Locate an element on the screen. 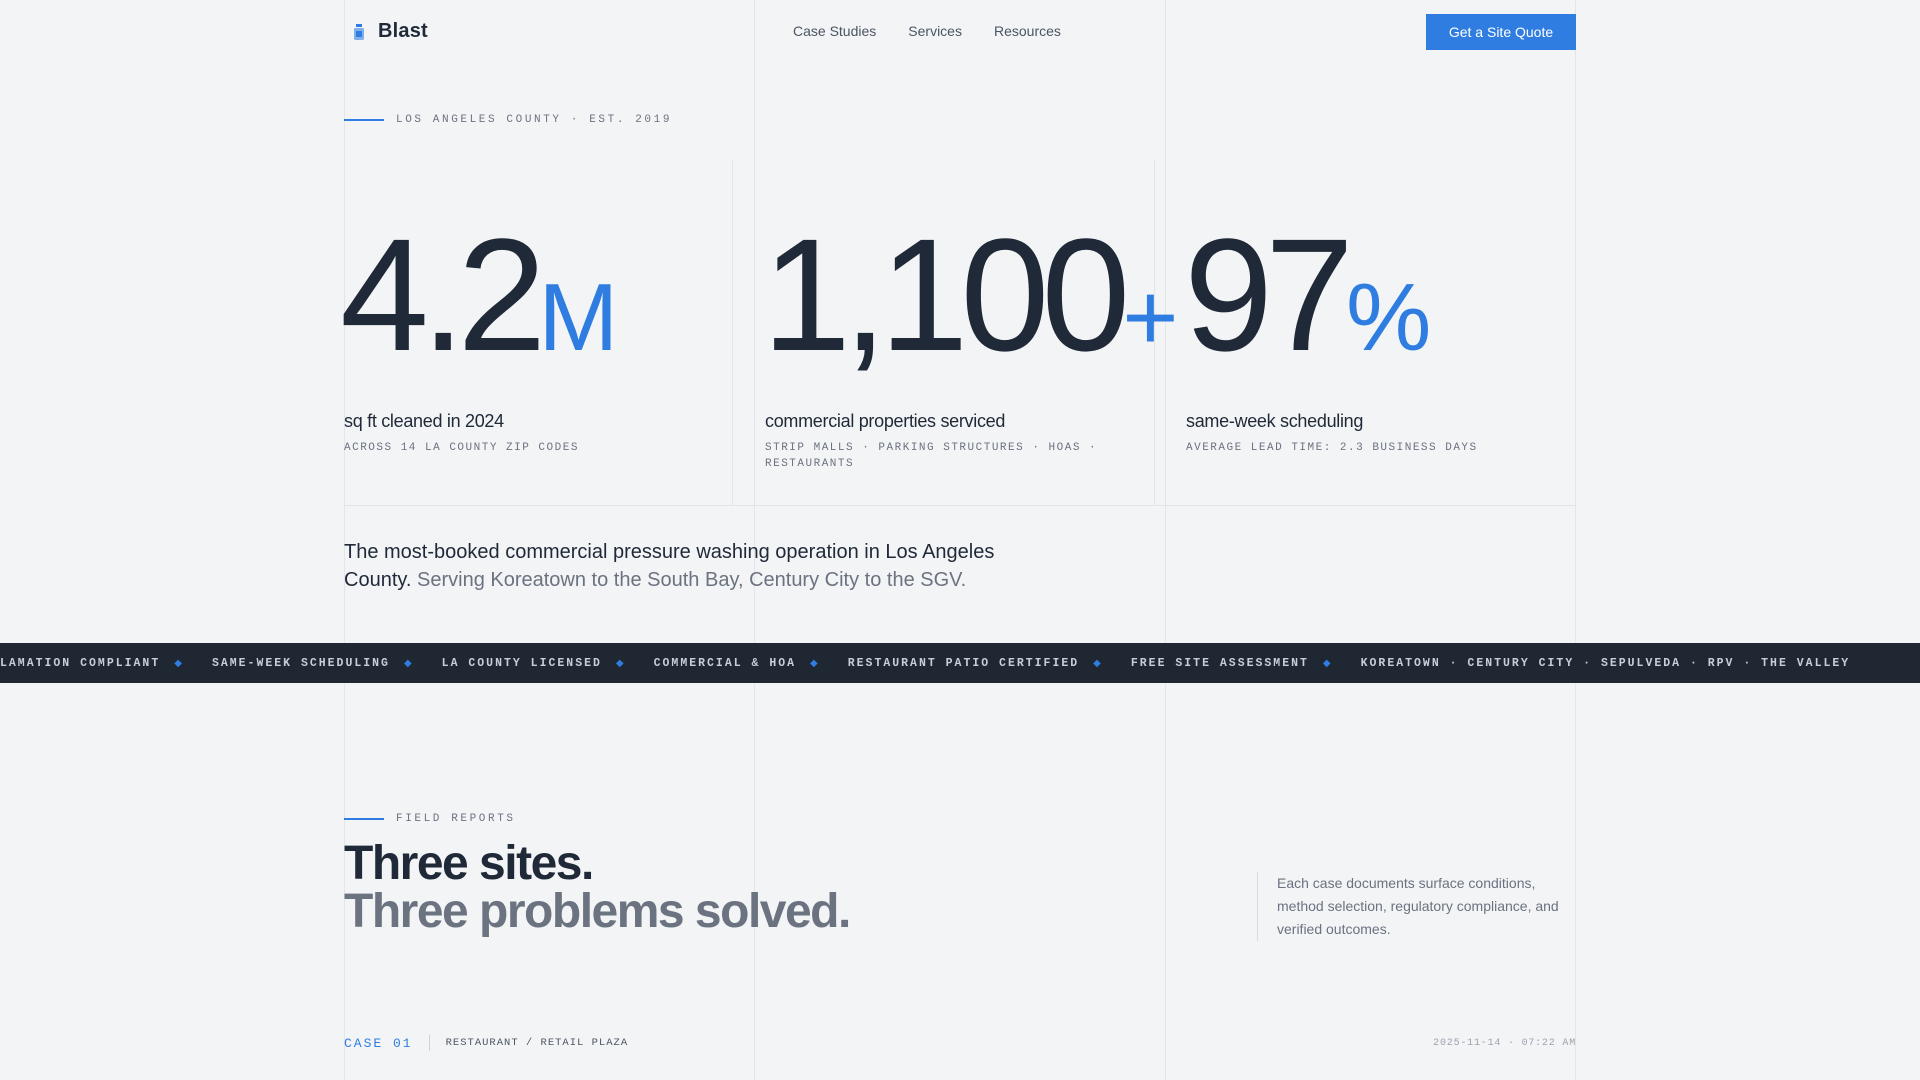 This screenshot has width=1920, height=1080. case-id: CASE 01 is located at coordinates (378, 1043).